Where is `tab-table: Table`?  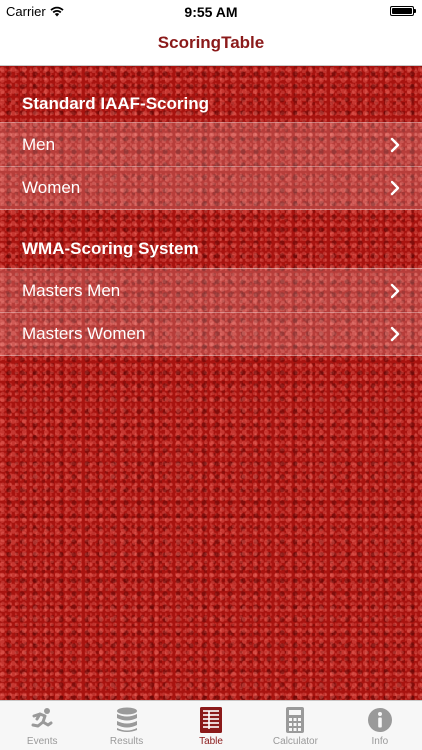
tab-table: Table is located at coordinates (211, 725).